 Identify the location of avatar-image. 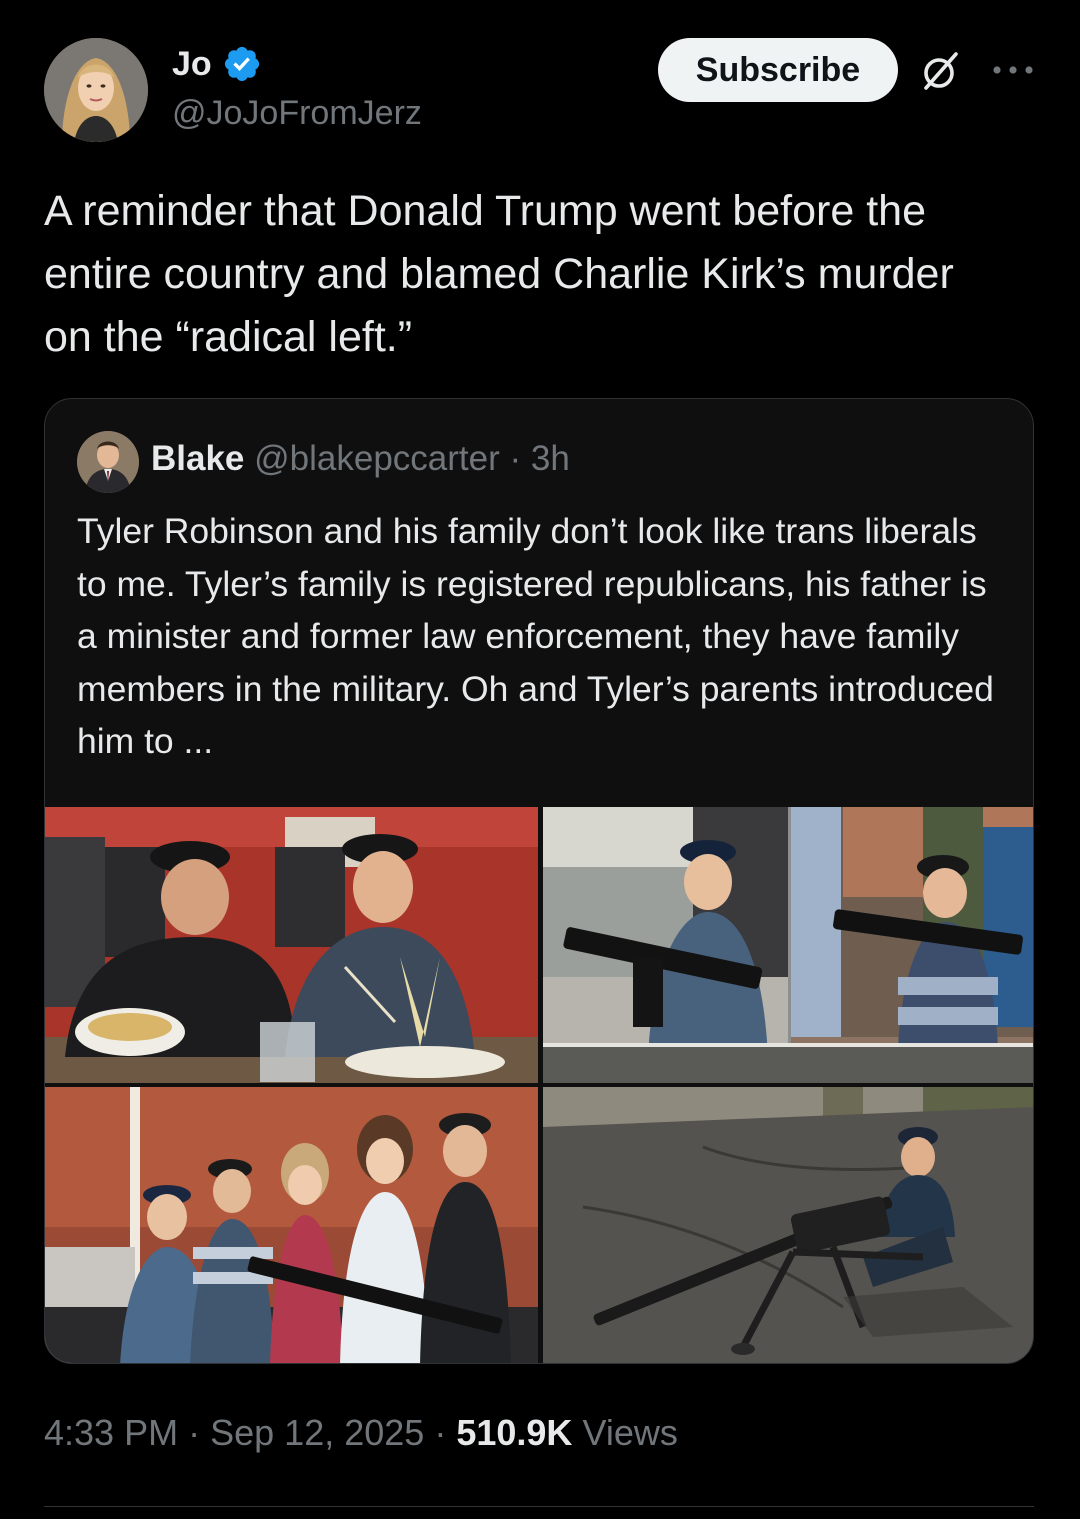
(96, 90).